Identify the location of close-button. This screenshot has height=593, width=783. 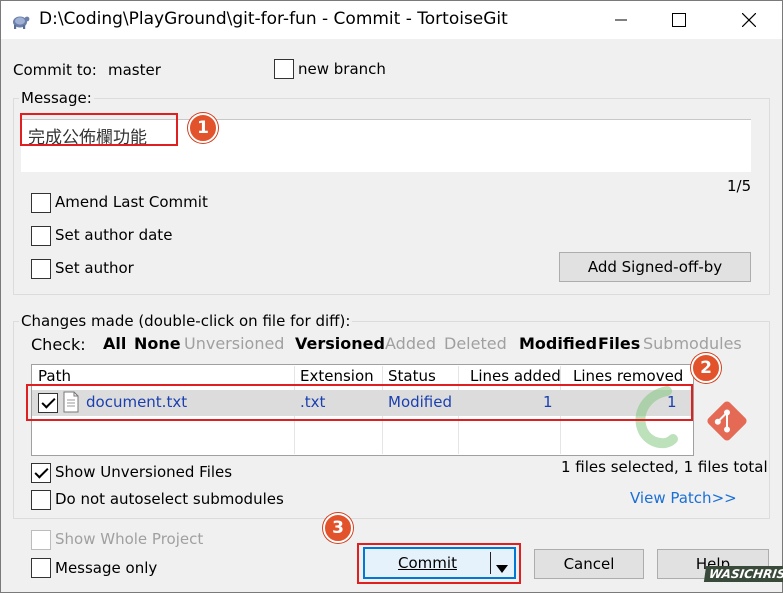
(749, 20).